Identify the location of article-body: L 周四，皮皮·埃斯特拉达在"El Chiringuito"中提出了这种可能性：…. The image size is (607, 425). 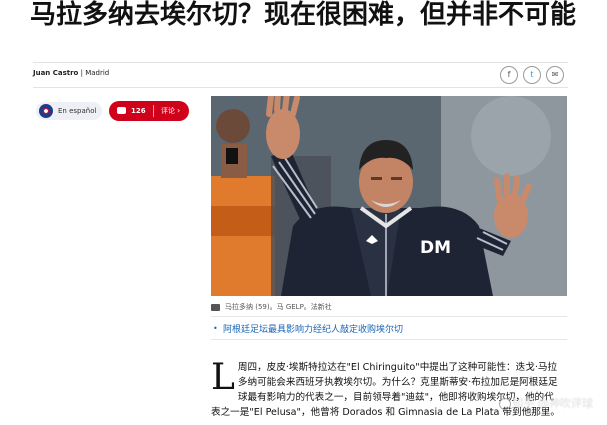
(387, 390).